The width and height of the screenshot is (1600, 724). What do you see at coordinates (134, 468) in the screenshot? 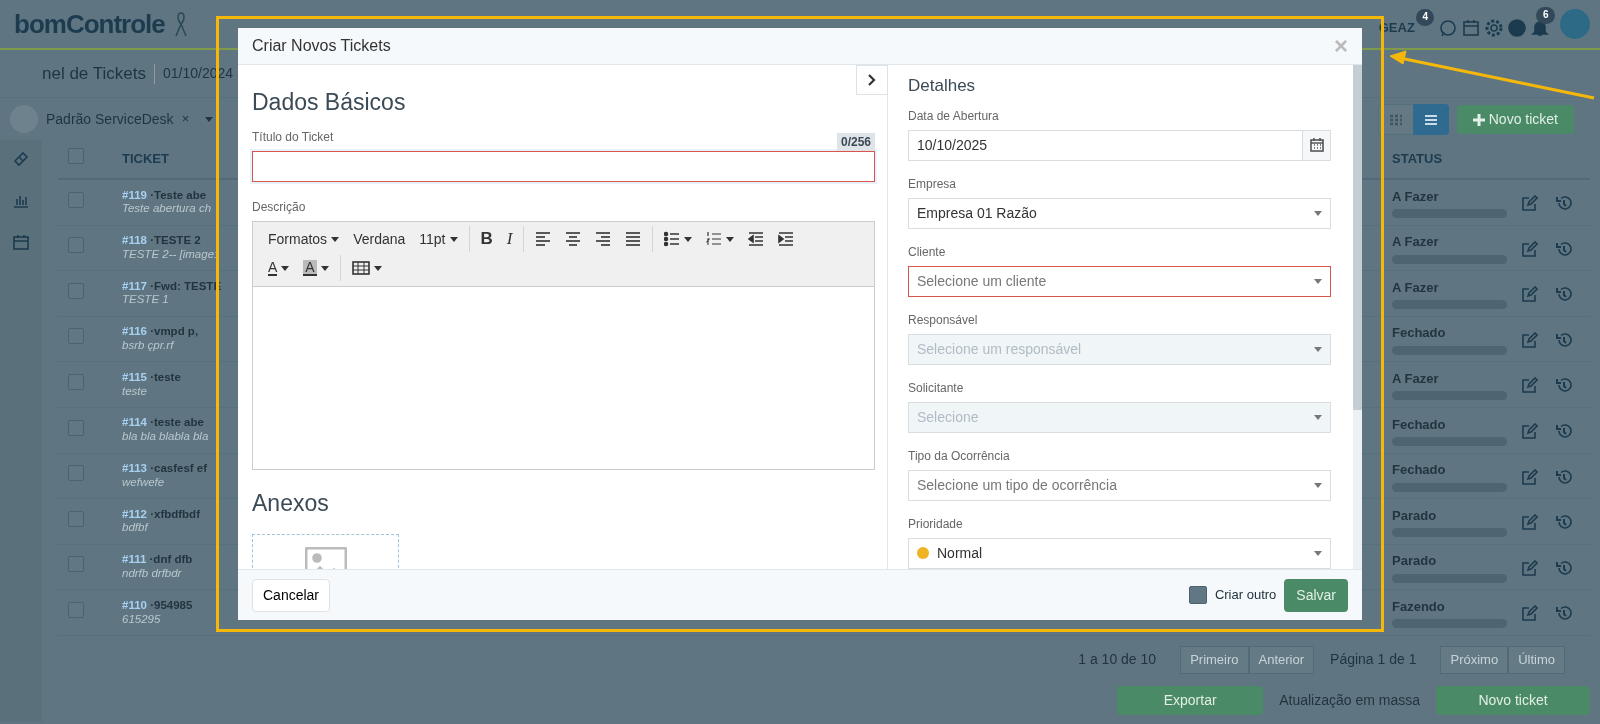
I see `ticket-number-link: #113` at bounding box center [134, 468].